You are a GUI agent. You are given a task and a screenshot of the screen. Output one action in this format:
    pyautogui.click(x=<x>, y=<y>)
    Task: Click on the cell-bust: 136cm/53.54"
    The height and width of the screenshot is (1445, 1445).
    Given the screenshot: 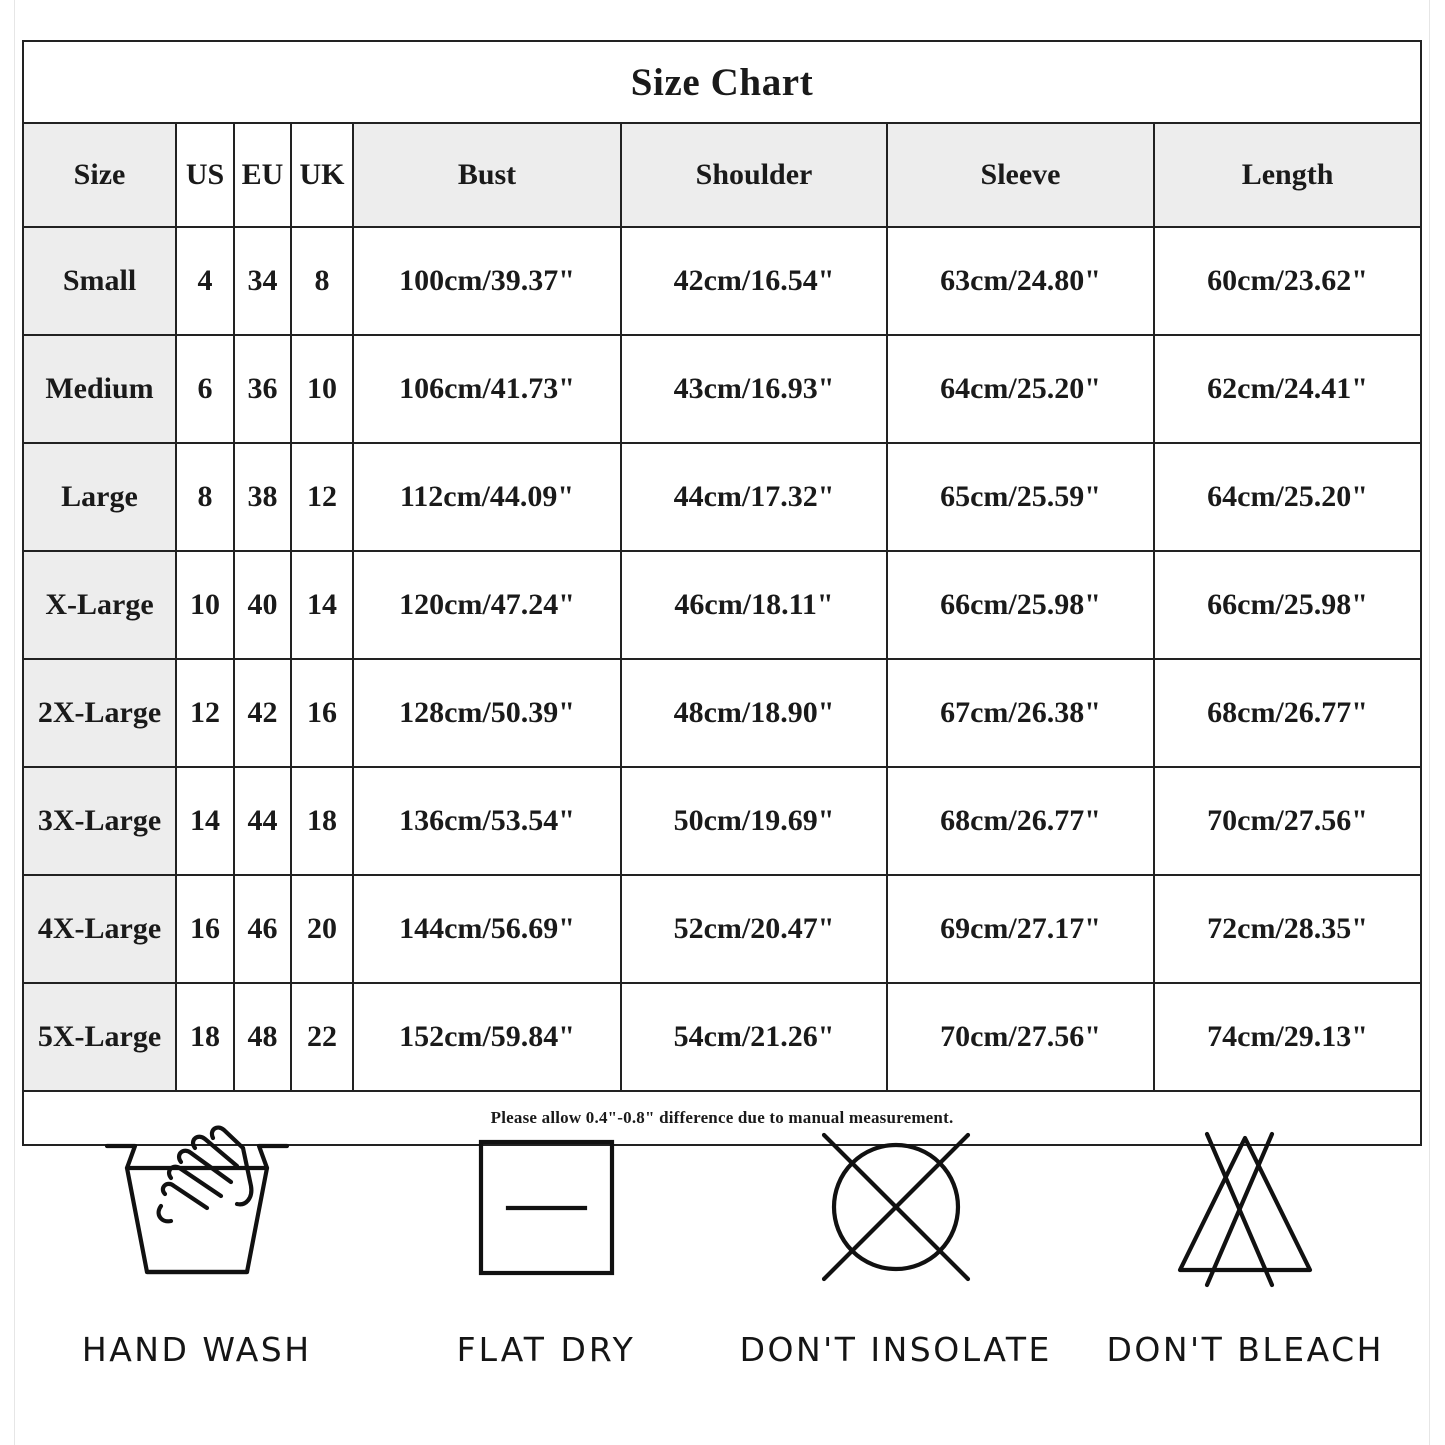 What is the action you would take?
    pyautogui.click(x=487, y=821)
    